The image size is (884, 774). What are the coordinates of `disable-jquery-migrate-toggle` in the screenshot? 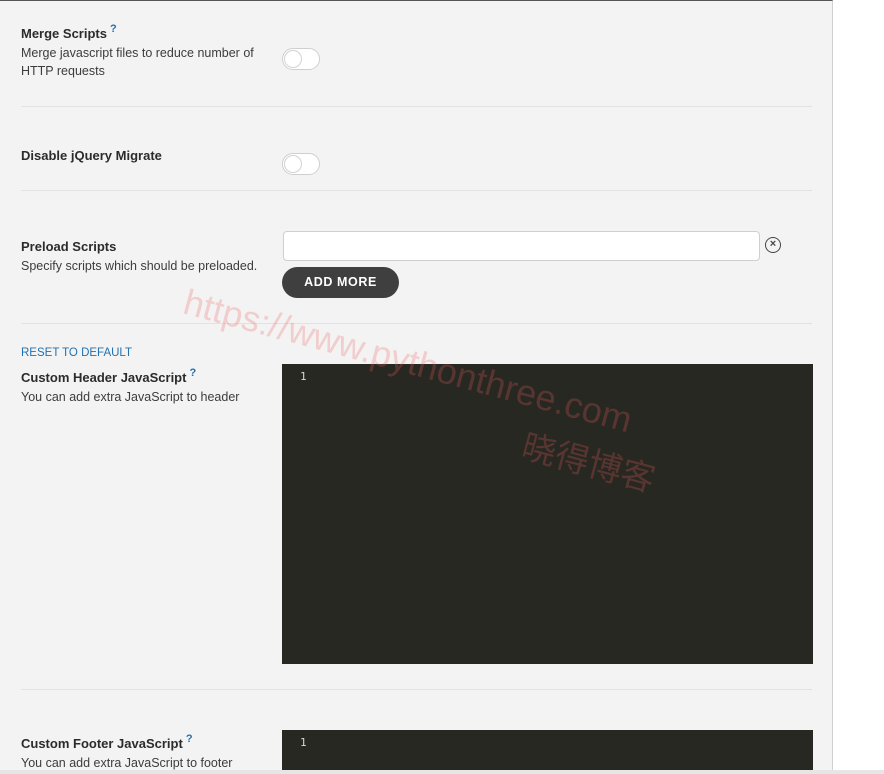 It's located at (301, 164).